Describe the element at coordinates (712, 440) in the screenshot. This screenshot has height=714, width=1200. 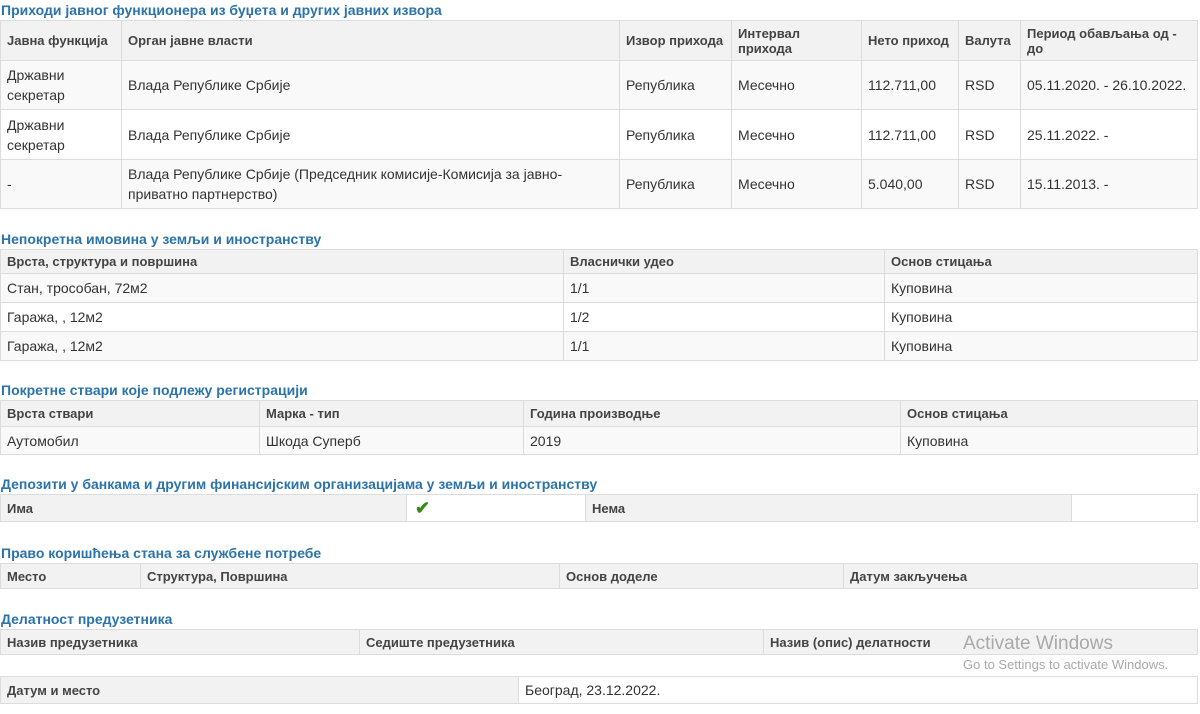
I see `cell: 2019` at that location.